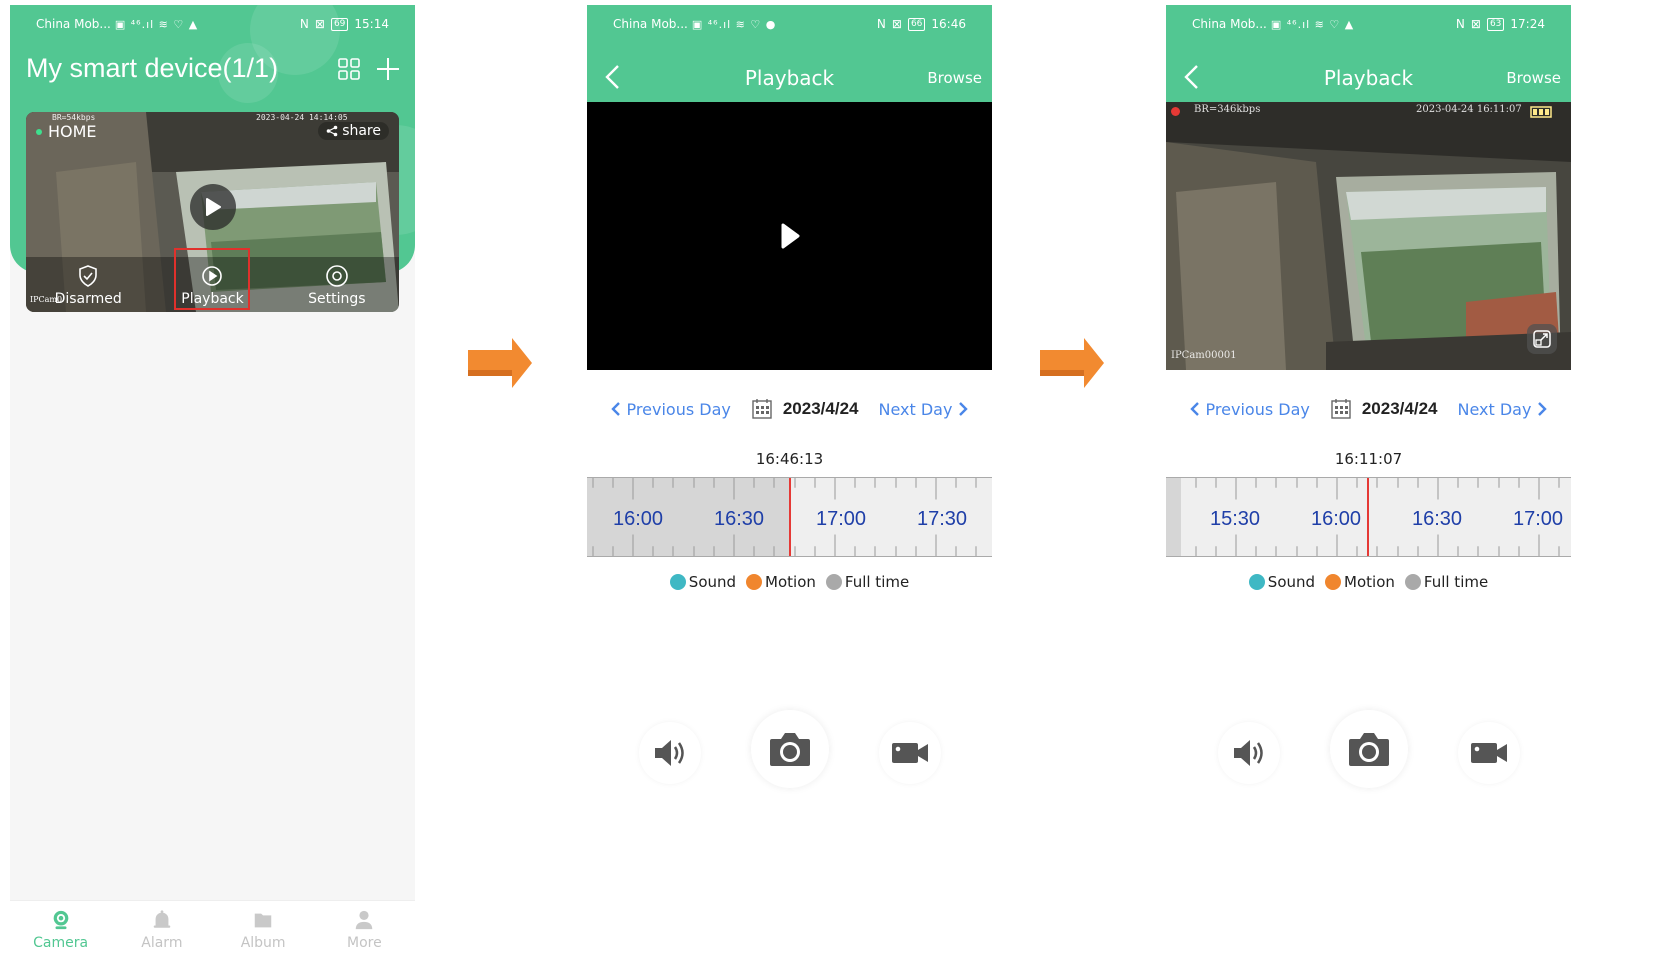  Describe the element at coordinates (1175, 111) in the screenshot. I see `recording-indicator` at that location.